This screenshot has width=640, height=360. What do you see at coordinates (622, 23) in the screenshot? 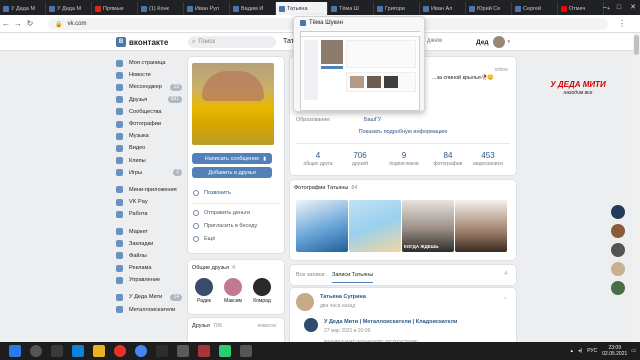
I see `menu-dots-icon: ⋮` at bounding box center [622, 23].